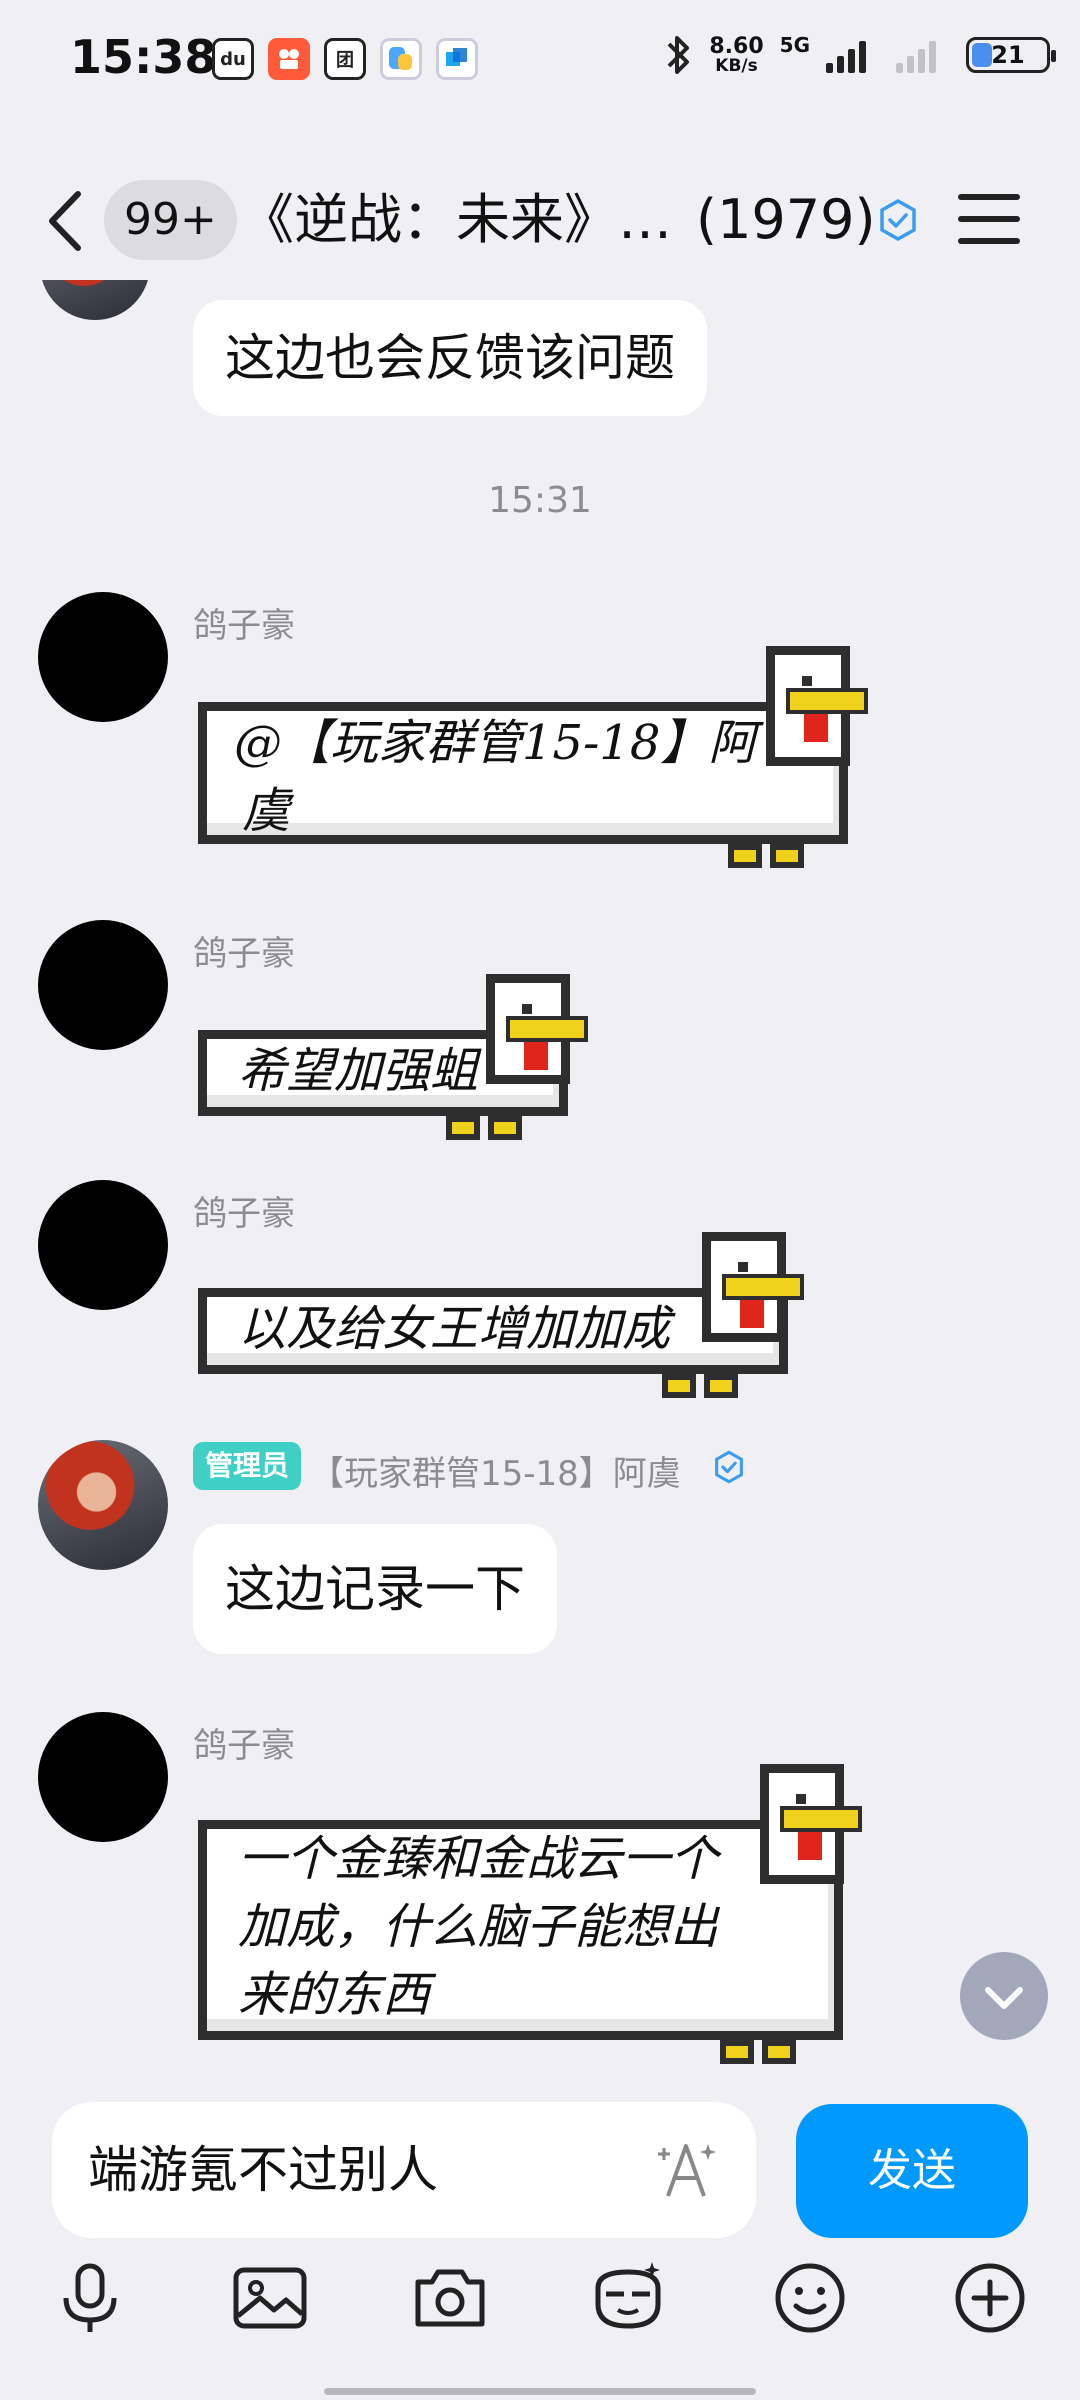 This screenshot has height=2400, width=1080. Describe the element at coordinates (990, 2298) in the screenshot. I see `plus-icon` at that location.